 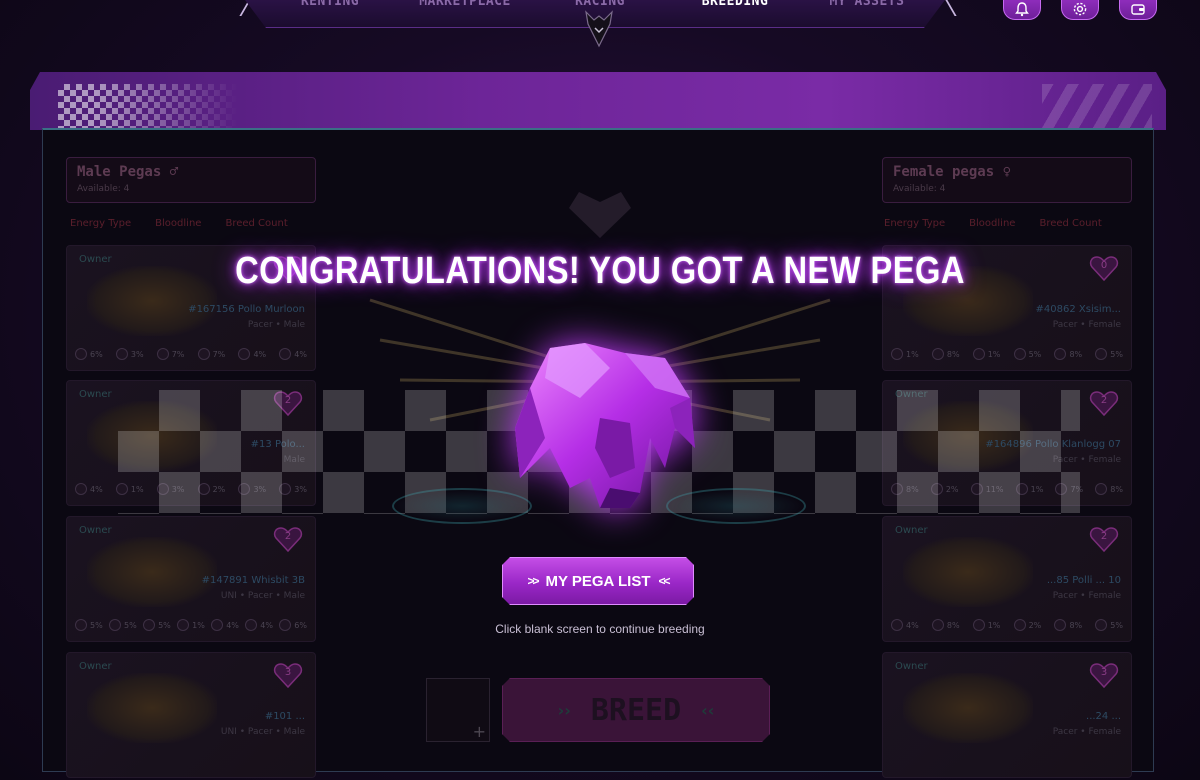 I want to click on tab-marketplace: MARKETPLACE, so click(x=465, y=6).